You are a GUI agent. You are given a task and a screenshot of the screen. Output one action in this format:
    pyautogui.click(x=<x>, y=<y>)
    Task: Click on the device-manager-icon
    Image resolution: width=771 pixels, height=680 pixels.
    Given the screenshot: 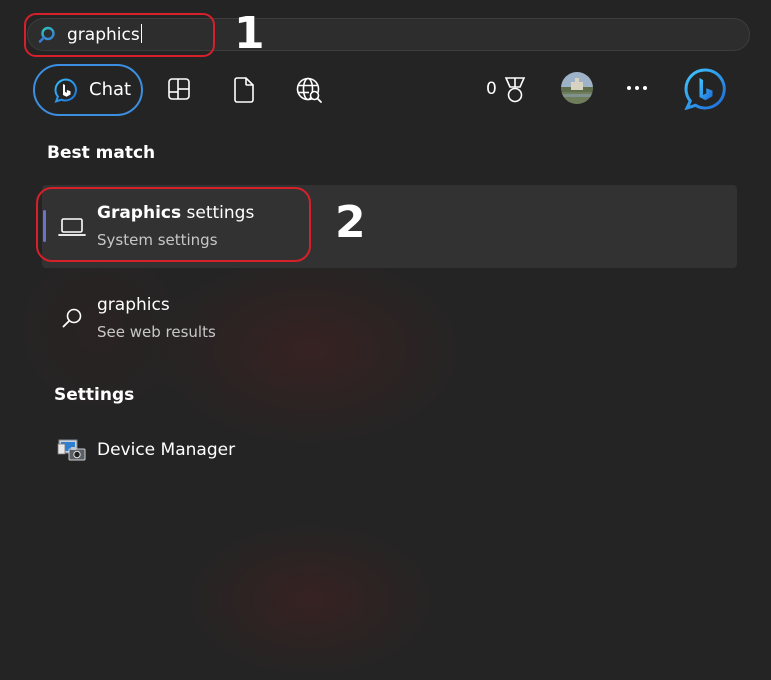 What is the action you would take?
    pyautogui.click(x=71, y=450)
    